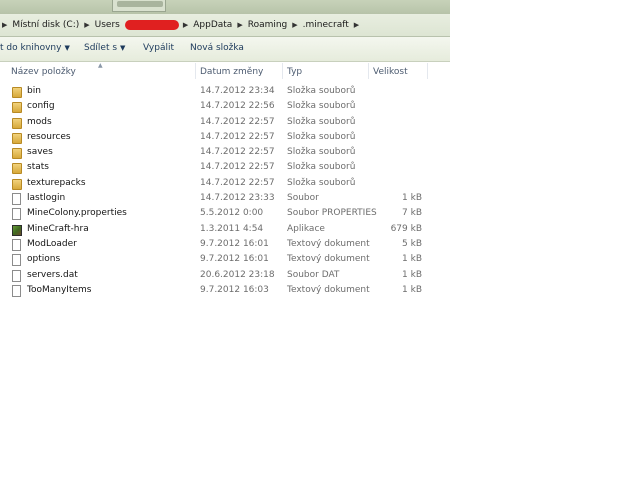  What do you see at coordinates (107, 25) in the screenshot?
I see `breadcrumb-users: Users` at bounding box center [107, 25].